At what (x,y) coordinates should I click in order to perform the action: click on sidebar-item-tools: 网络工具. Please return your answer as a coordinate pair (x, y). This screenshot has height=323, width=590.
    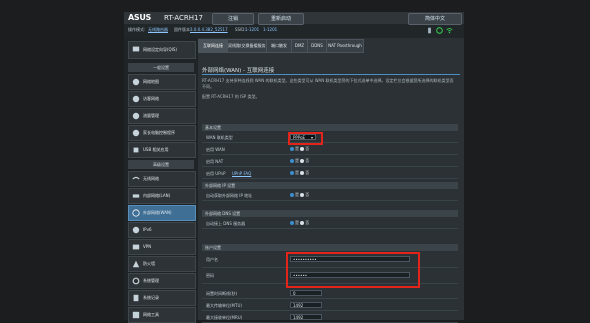
    Looking at the image, I should click on (162, 315).